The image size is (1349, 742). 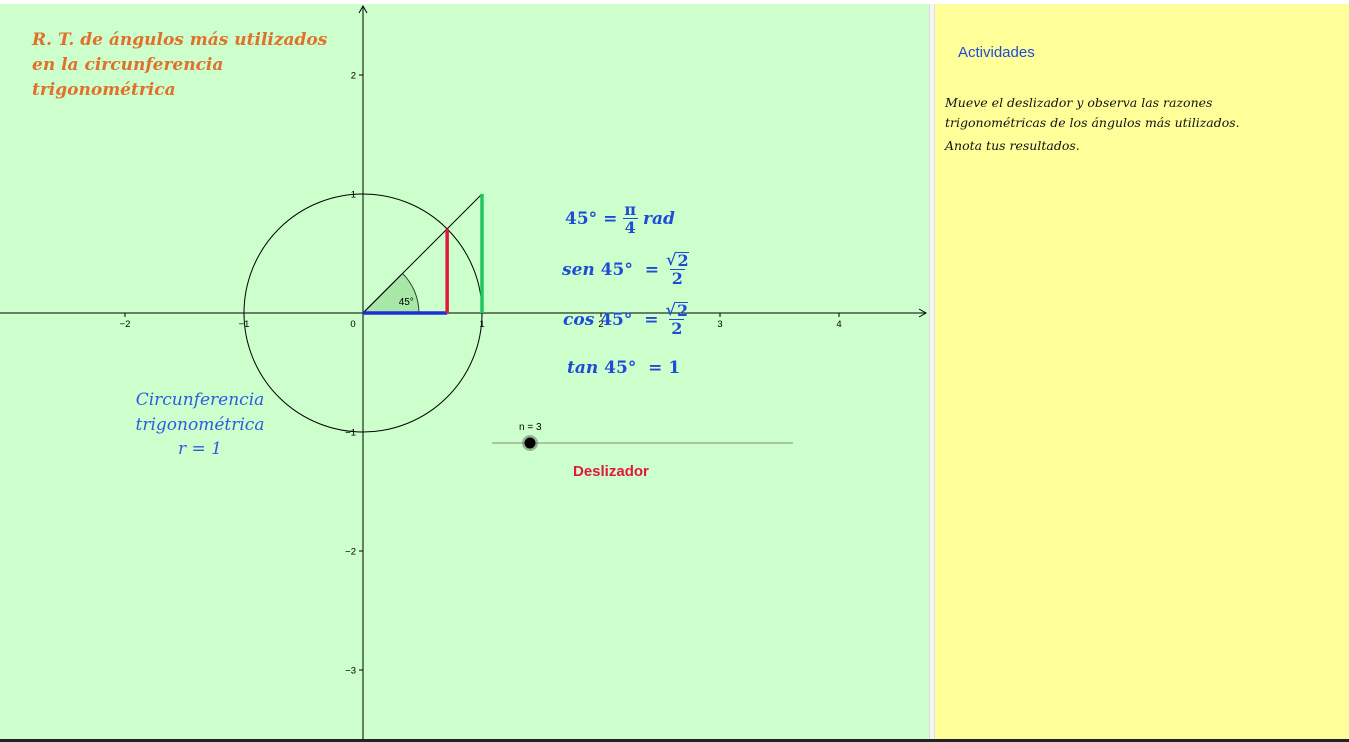 I want to click on x-tick-label: 0, so click(x=352, y=324).